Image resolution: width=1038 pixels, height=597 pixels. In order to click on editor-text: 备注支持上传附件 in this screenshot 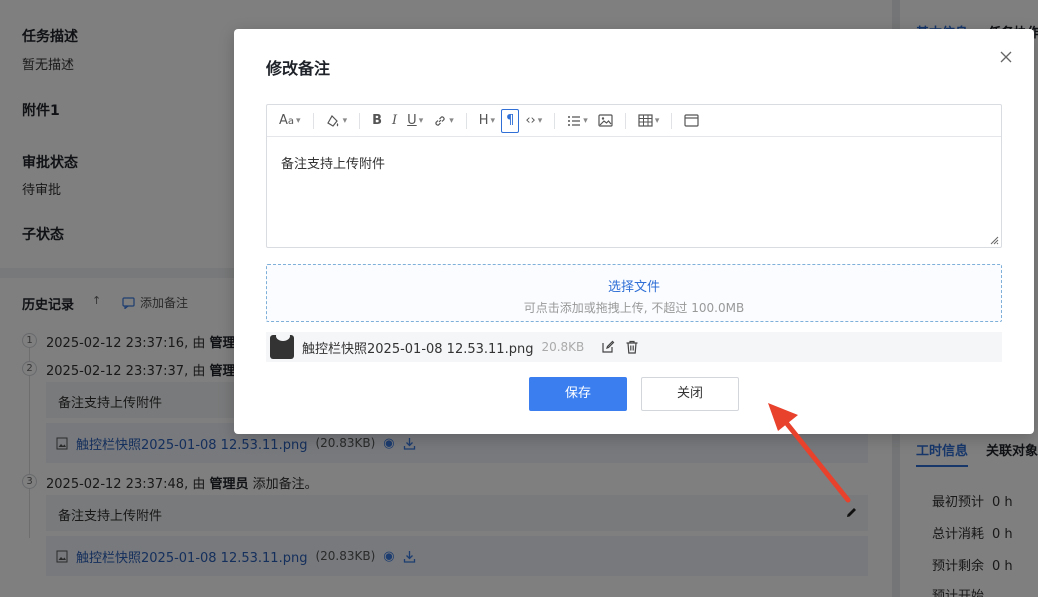, I will do `click(333, 164)`.